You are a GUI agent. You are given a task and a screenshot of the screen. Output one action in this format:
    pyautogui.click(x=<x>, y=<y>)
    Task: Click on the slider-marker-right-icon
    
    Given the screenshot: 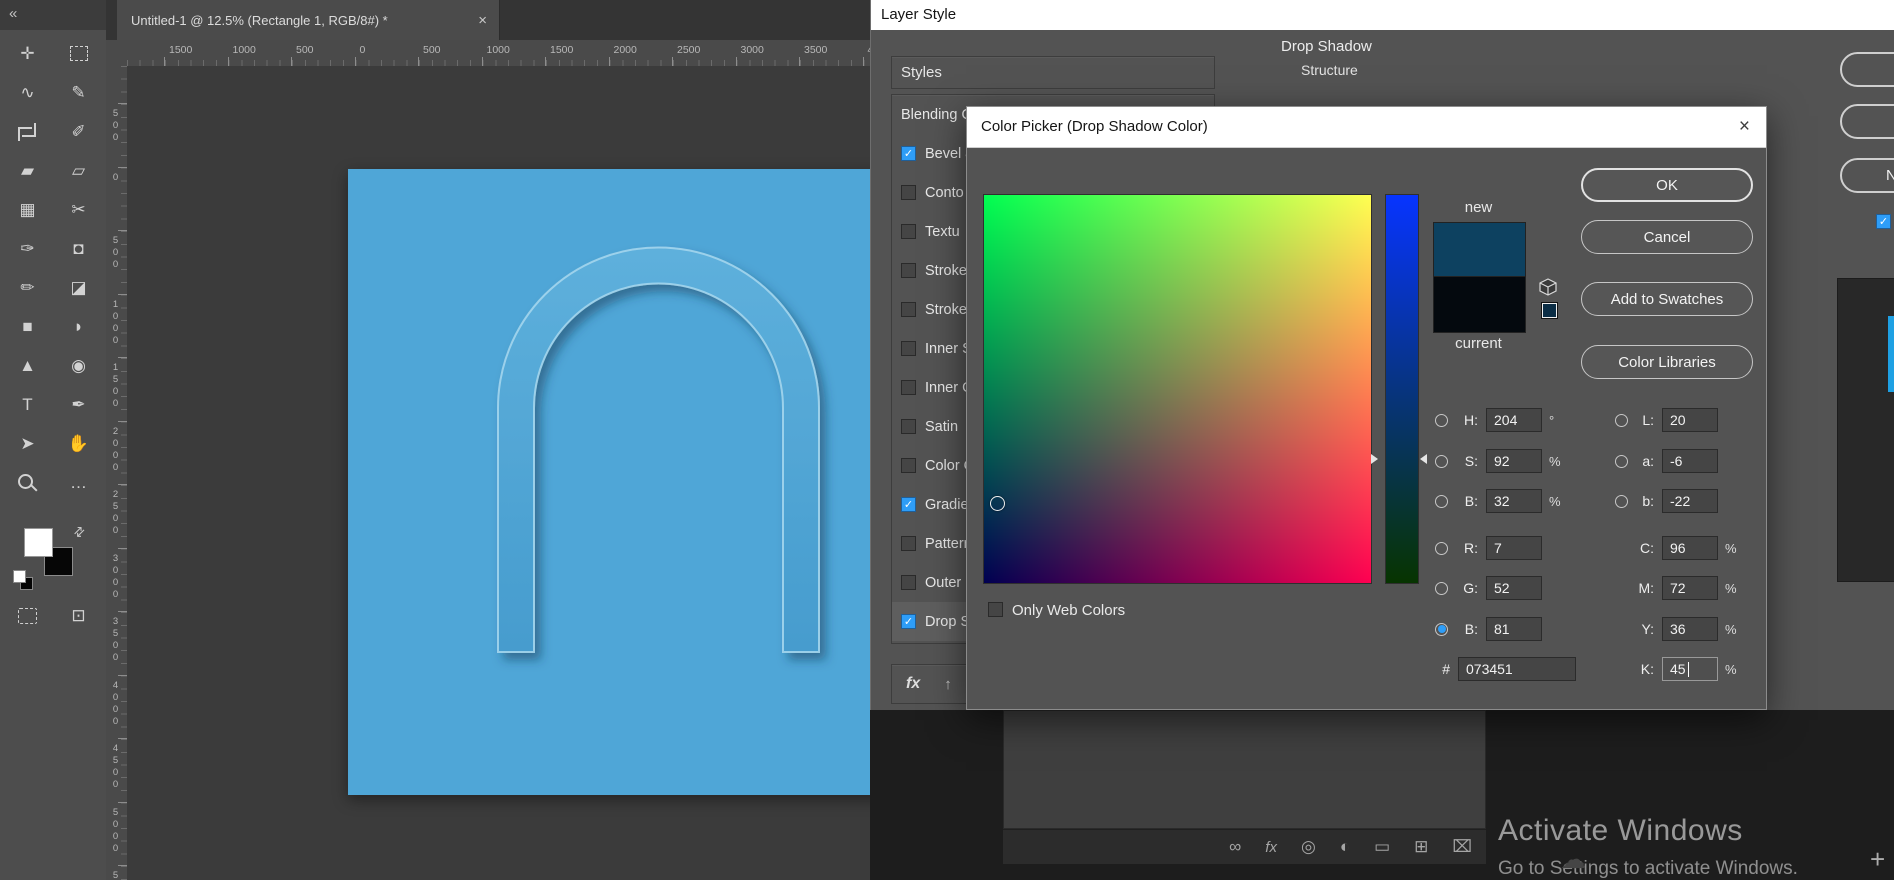 What is the action you would take?
    pyautogui.click(x=1423, y=459)
    